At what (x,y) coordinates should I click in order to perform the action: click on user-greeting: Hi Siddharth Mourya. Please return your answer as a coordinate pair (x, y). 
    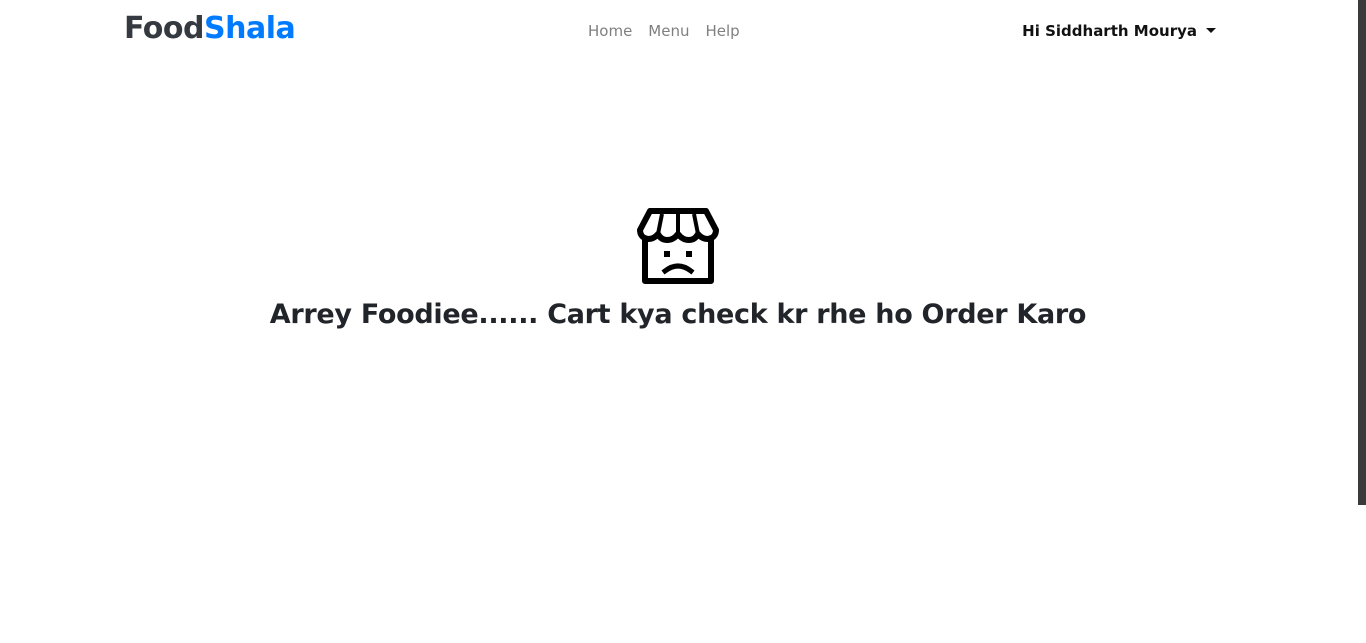
    Looking at the image, I should click on (1109, 31).